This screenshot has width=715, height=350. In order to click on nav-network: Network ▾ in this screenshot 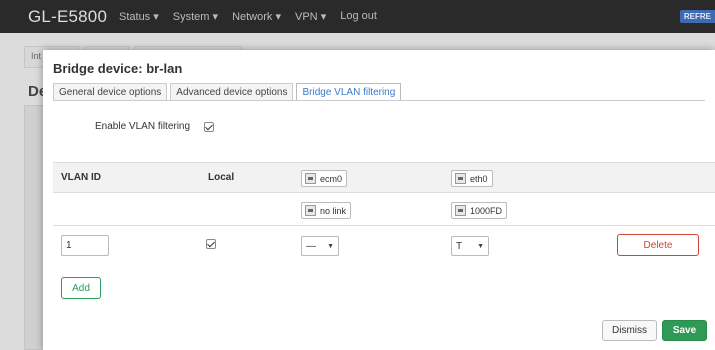, I will do `click(256, 16)`.